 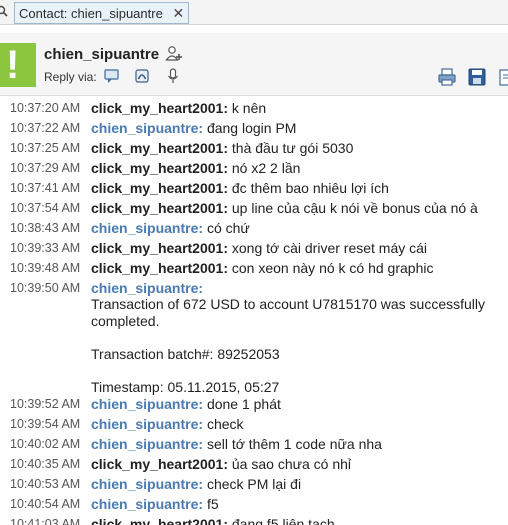 I want to click on message-time: 10:37:22 AM, so click(x=45, y=128).